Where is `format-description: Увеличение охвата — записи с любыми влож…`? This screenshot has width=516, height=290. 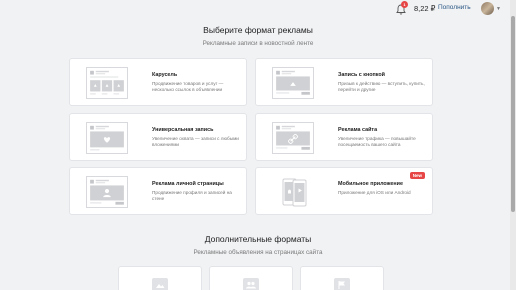 format-description: Увеличение охвата — записи с любыми влож… is located at coordinates (195, 141).